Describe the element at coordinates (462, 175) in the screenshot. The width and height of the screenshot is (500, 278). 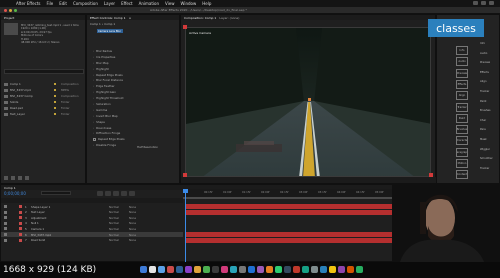
I see `panel-button-content: Content` at that location.